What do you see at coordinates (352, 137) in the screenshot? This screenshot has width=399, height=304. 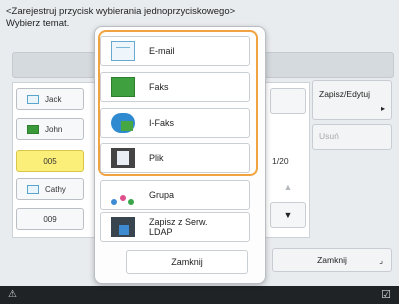 I see `delete-button: Usuń` at bounding box center [352, 137].